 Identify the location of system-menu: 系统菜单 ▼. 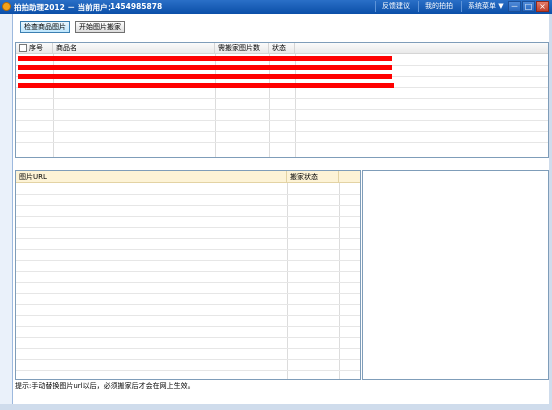
(485, 6).